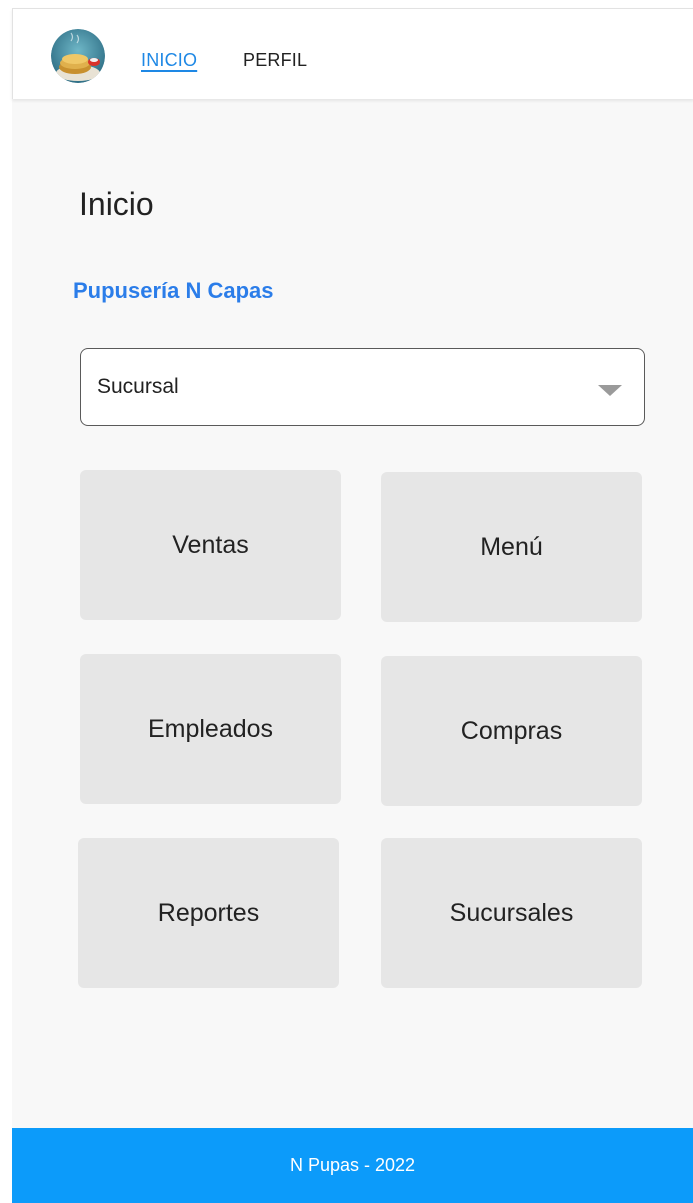 Image resolution: width=693 pixels, height=1203 pixels. I want to click on footer-text: N Pupas - 2022, so click(352, 1165).